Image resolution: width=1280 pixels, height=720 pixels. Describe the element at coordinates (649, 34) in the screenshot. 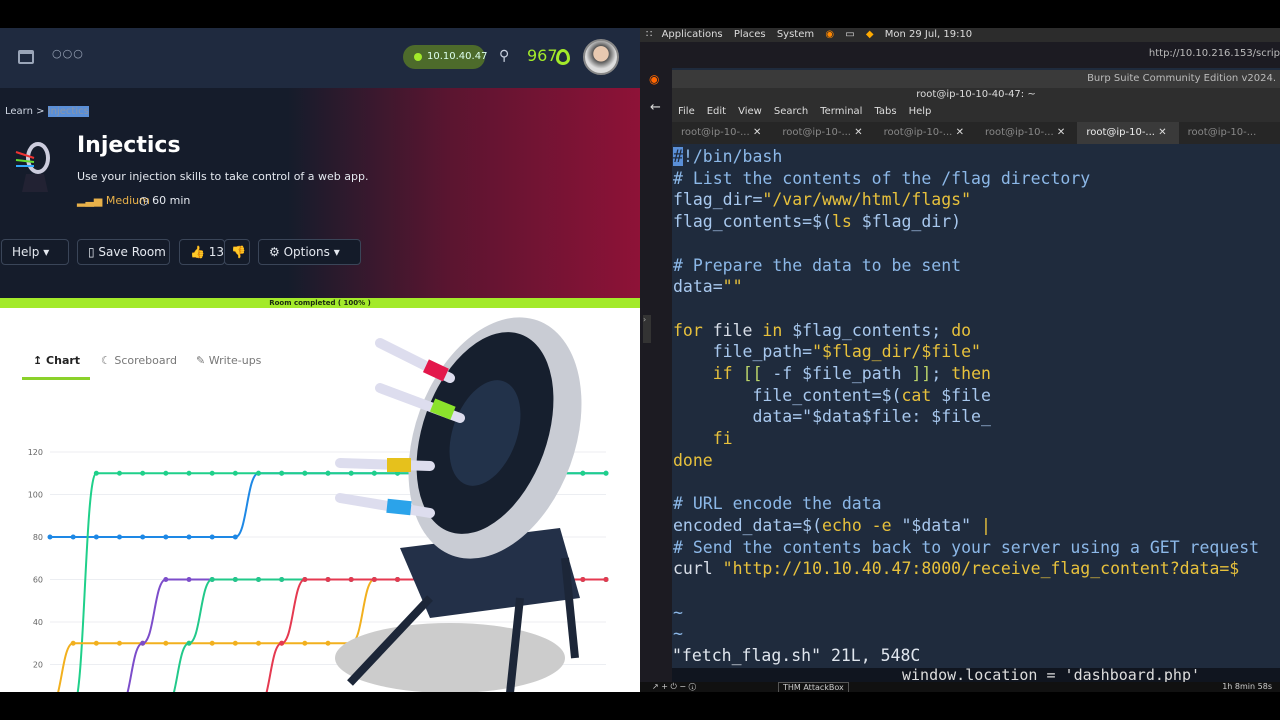

I see `apps-grid-icon: ∷` at that location.